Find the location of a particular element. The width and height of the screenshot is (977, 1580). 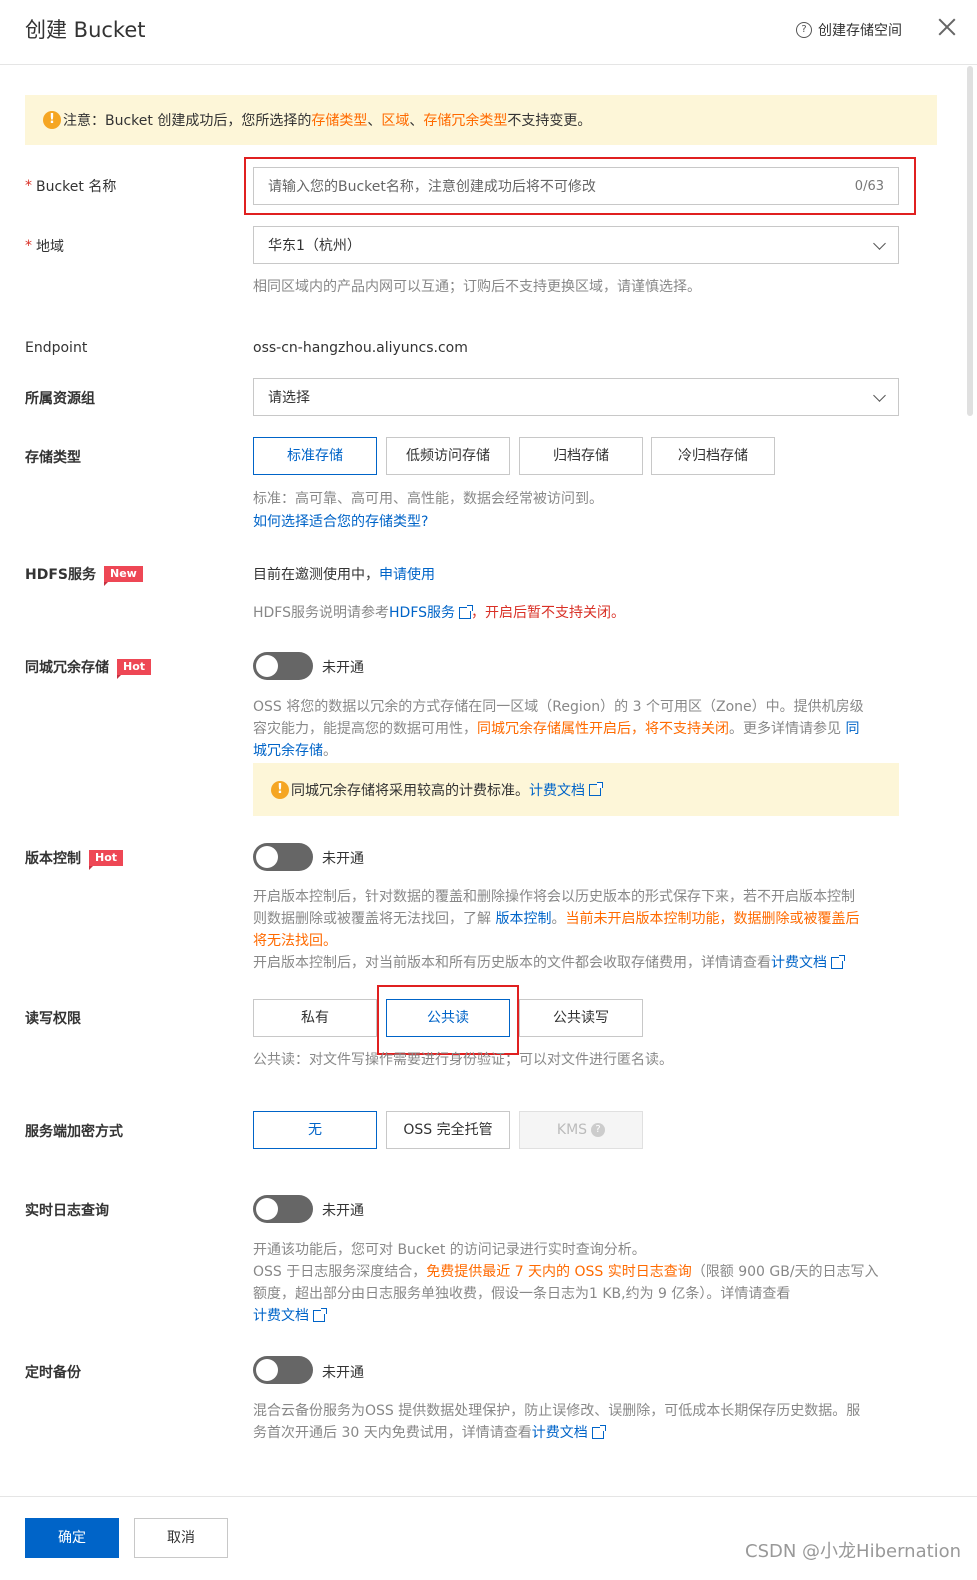

zrs-toggle-label: 未开通 is located at coordinates (343, 668).